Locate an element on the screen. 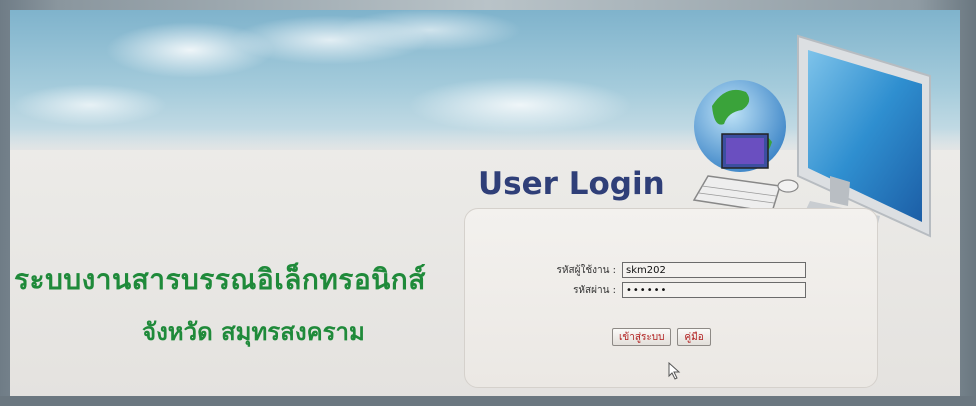  login-heading: User Login is located at coordinates (571, 184).